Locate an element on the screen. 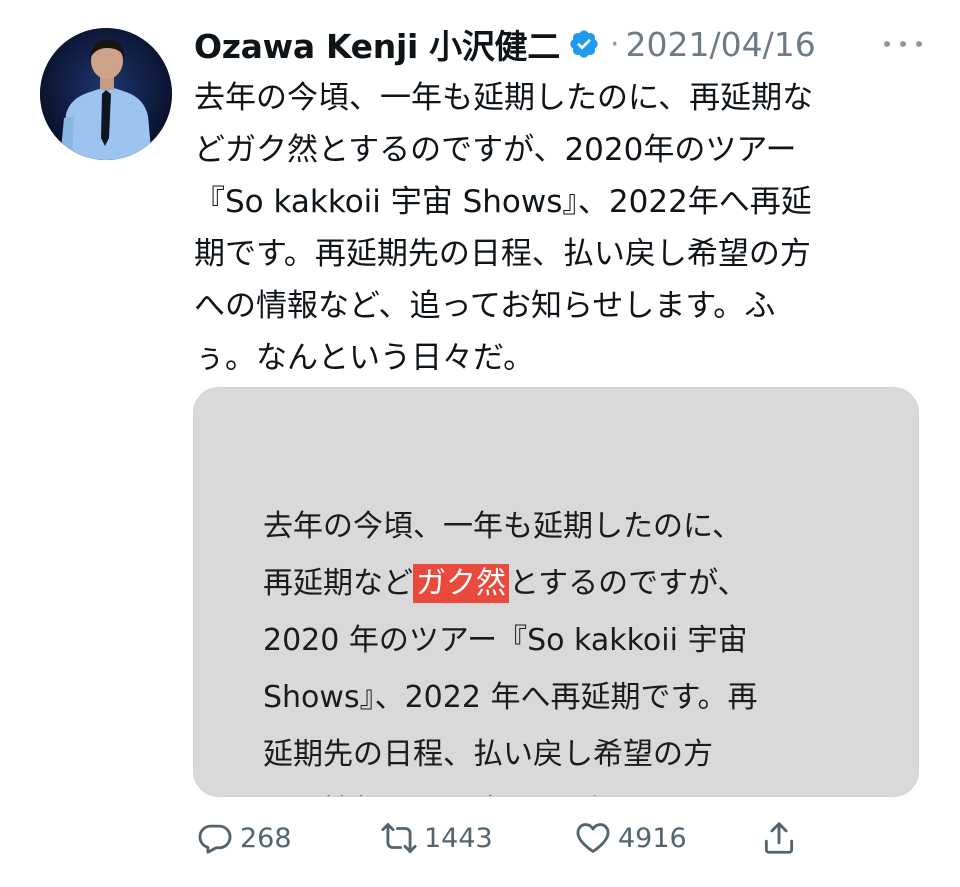  reply-icon is located at coordinates (215, 839).